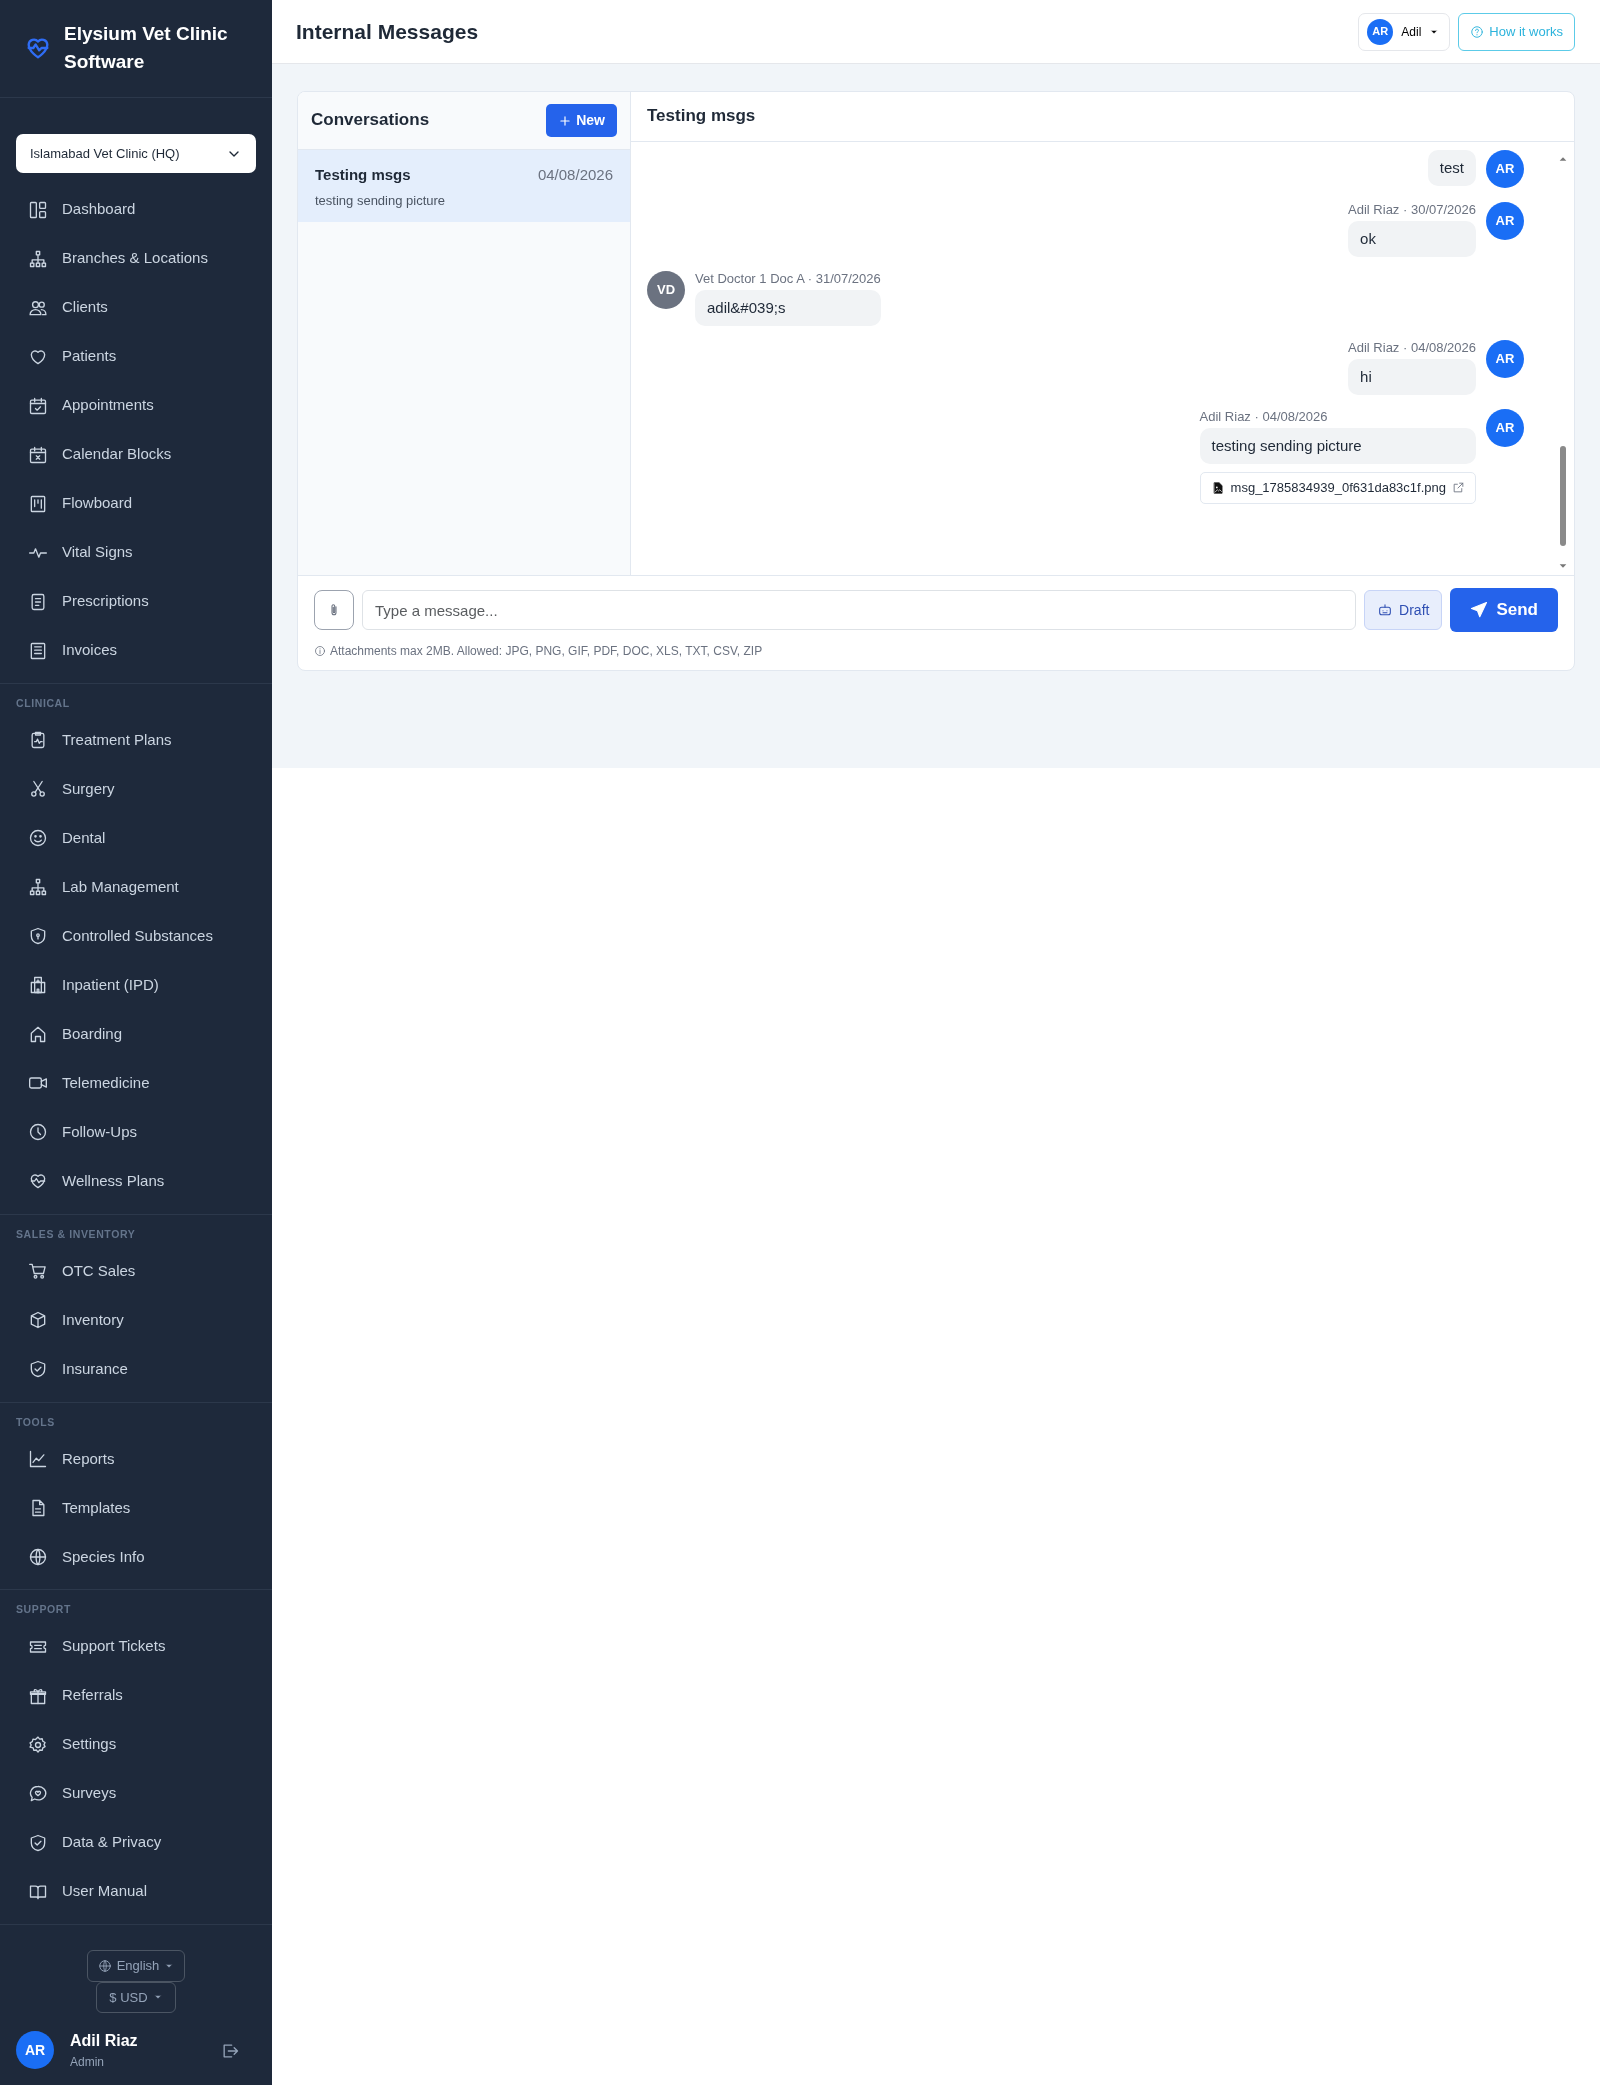 The image size is (1600, 2085). Describe the element at coordinates (136, 1181) in the screenshot. I see `nav-item: Wellness Plans` at that location.